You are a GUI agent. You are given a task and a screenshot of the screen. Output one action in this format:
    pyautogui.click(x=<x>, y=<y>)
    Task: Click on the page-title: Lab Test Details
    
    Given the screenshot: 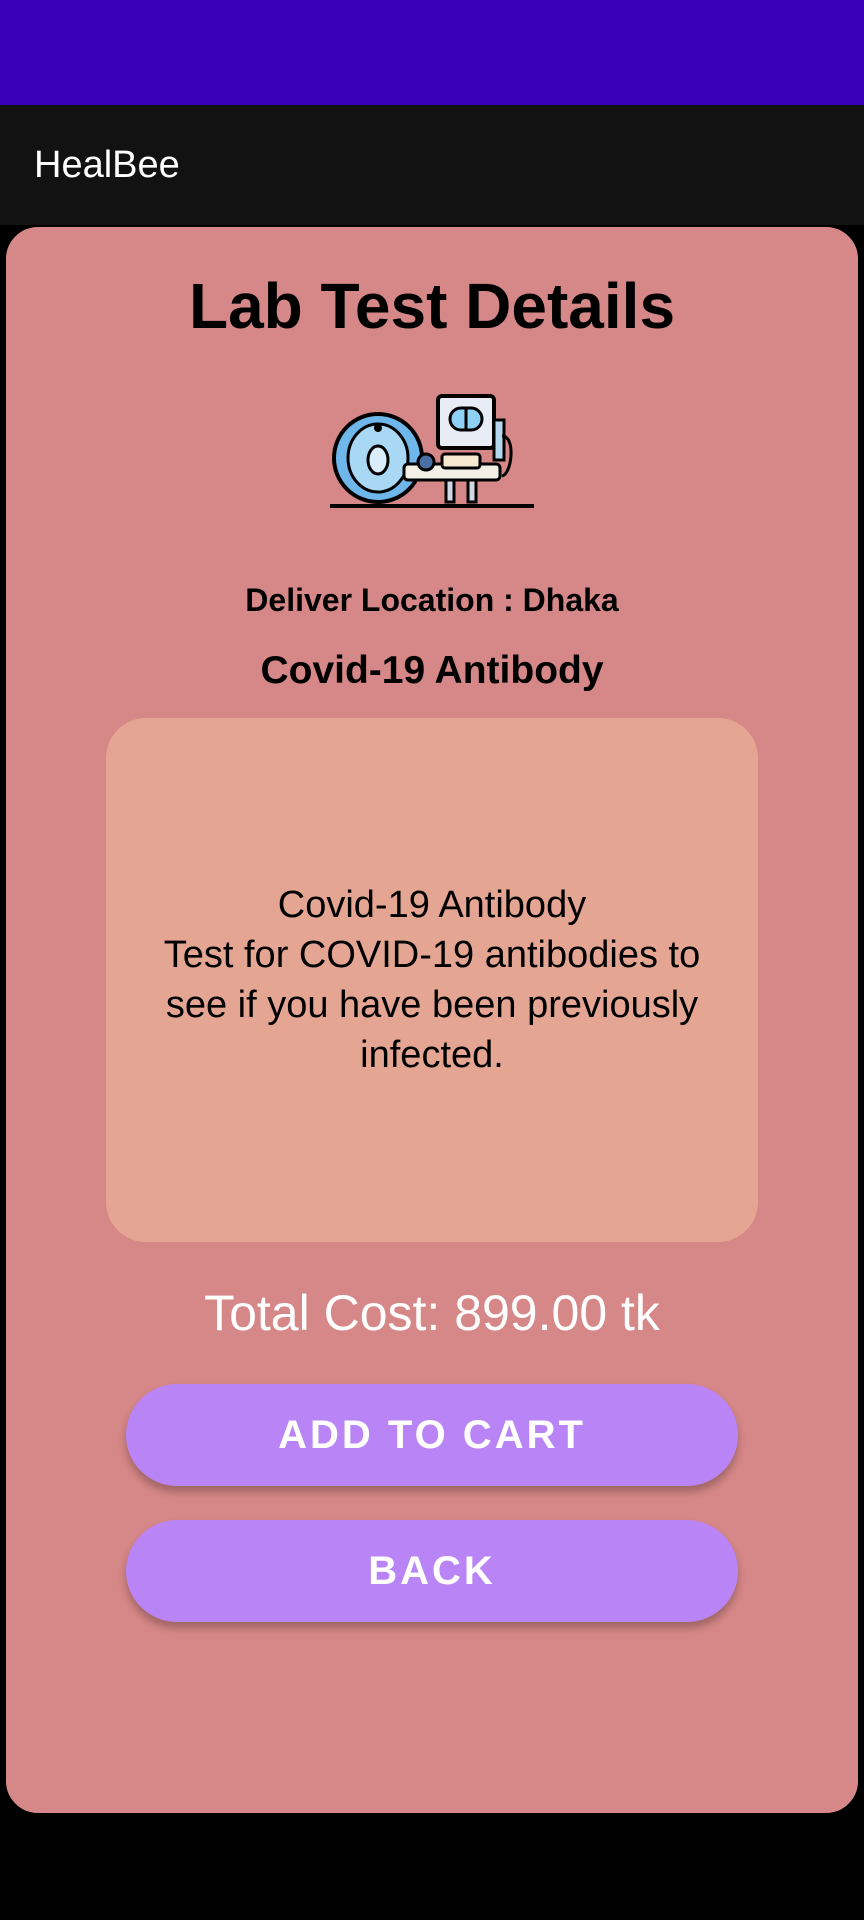 What is the action you would take?
    pyautogui.click(x=432, y=306)
    